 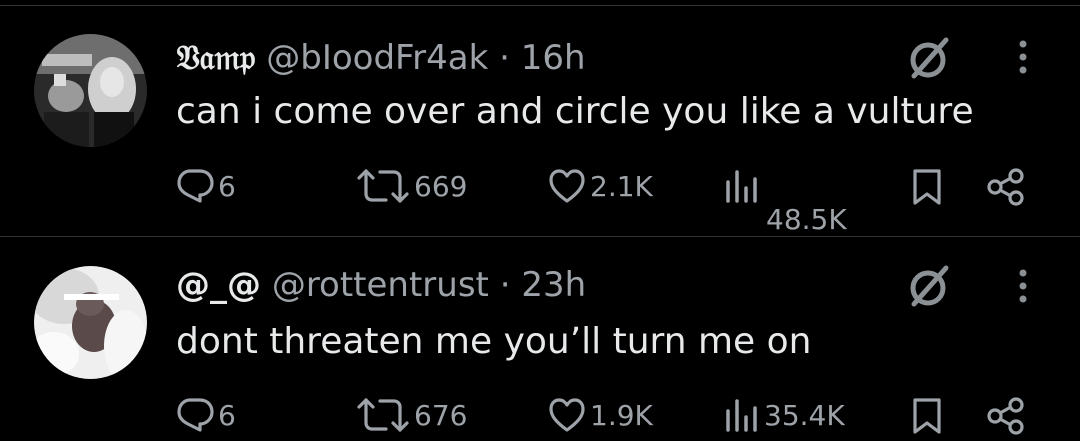 I want to click on views-count: 35.4K, so click(x=804, y=415).